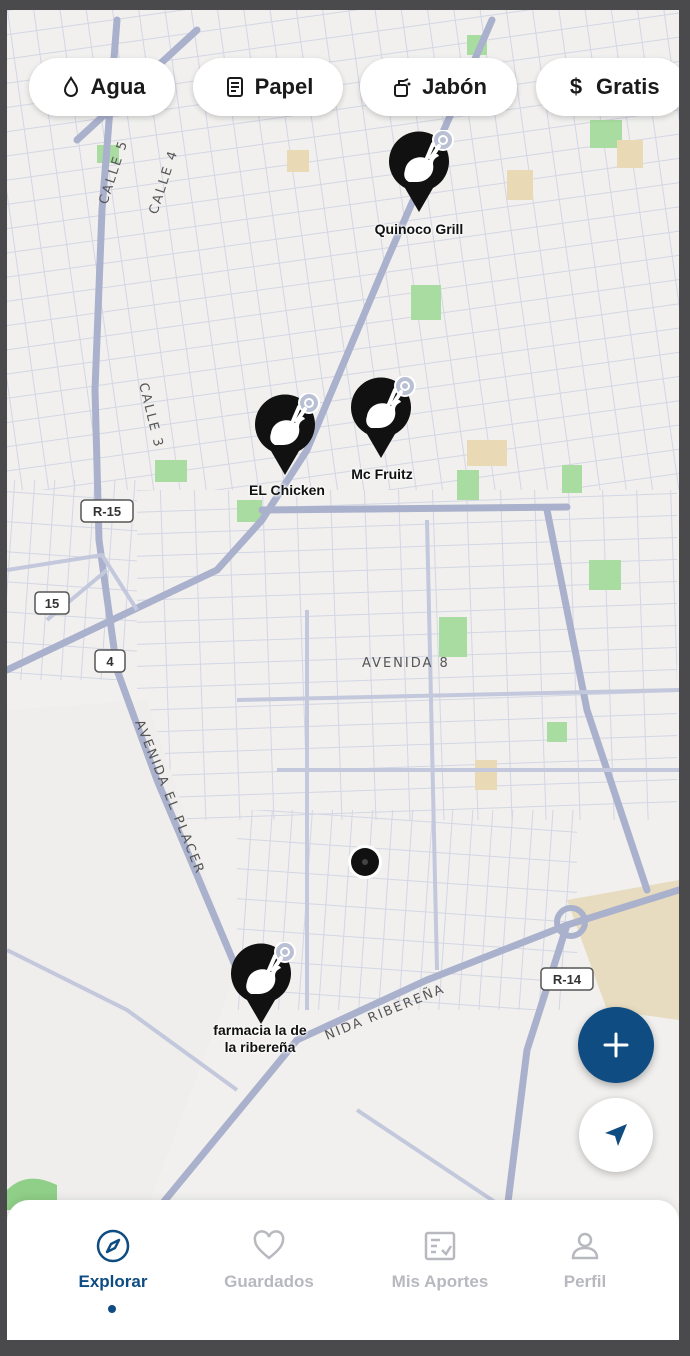  I want to click on marker-label-quinoco-grill: Quinoco Grill, so click(419, 229).